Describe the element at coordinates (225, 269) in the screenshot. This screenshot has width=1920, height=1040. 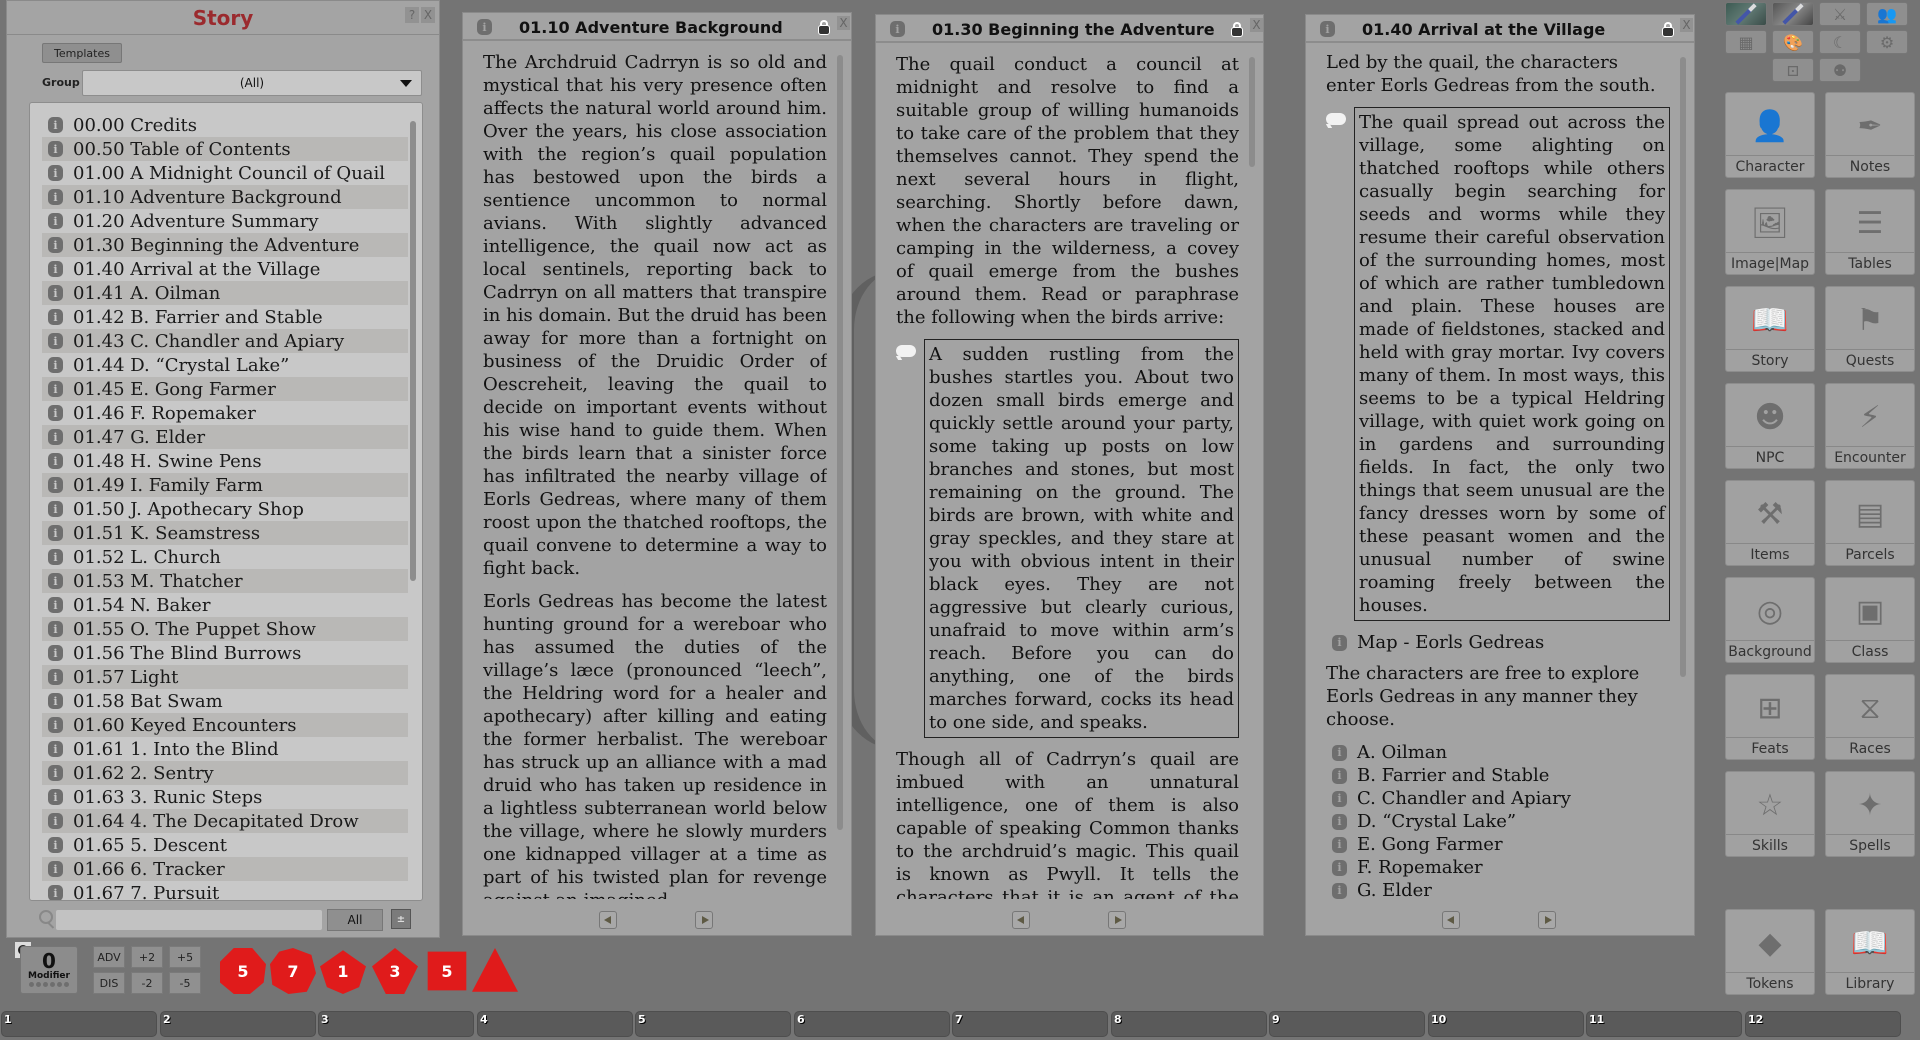
I see `list-item: i 01.40 Arrival at the Village` at that location.